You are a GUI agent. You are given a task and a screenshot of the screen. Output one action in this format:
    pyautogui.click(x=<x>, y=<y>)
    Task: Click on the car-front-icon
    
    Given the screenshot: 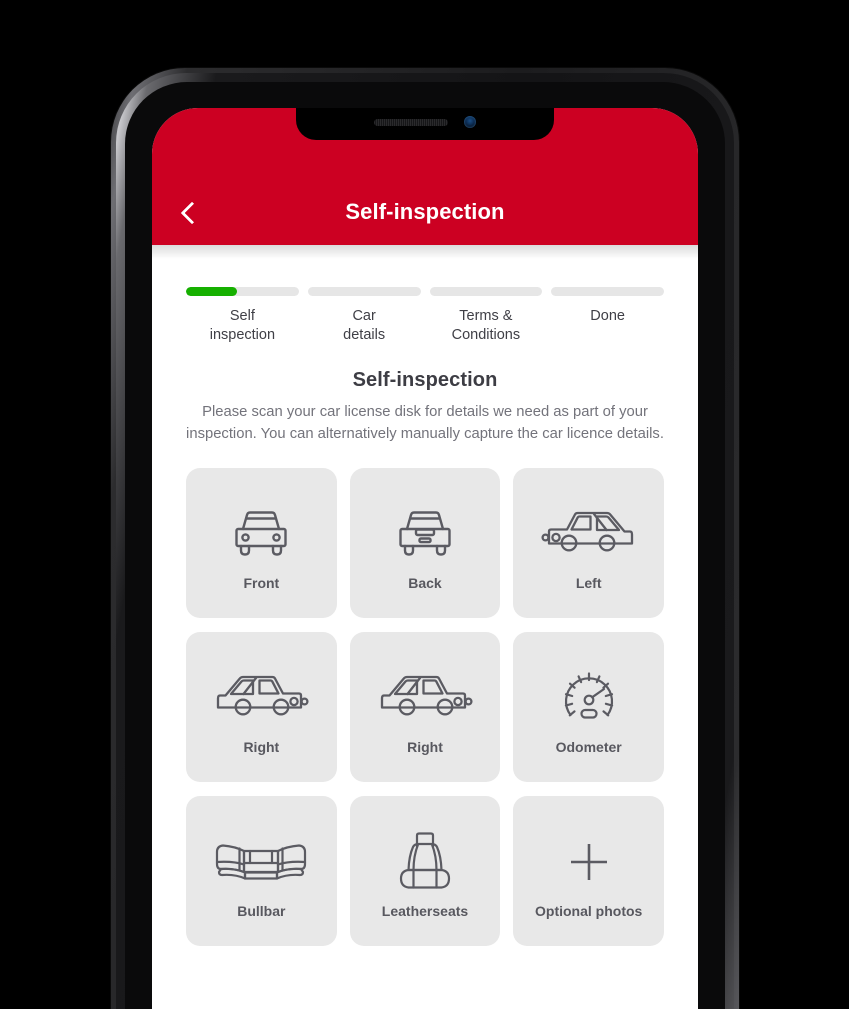 What is the action you would take?
    pyautogui.click(x=261, y=534)
    